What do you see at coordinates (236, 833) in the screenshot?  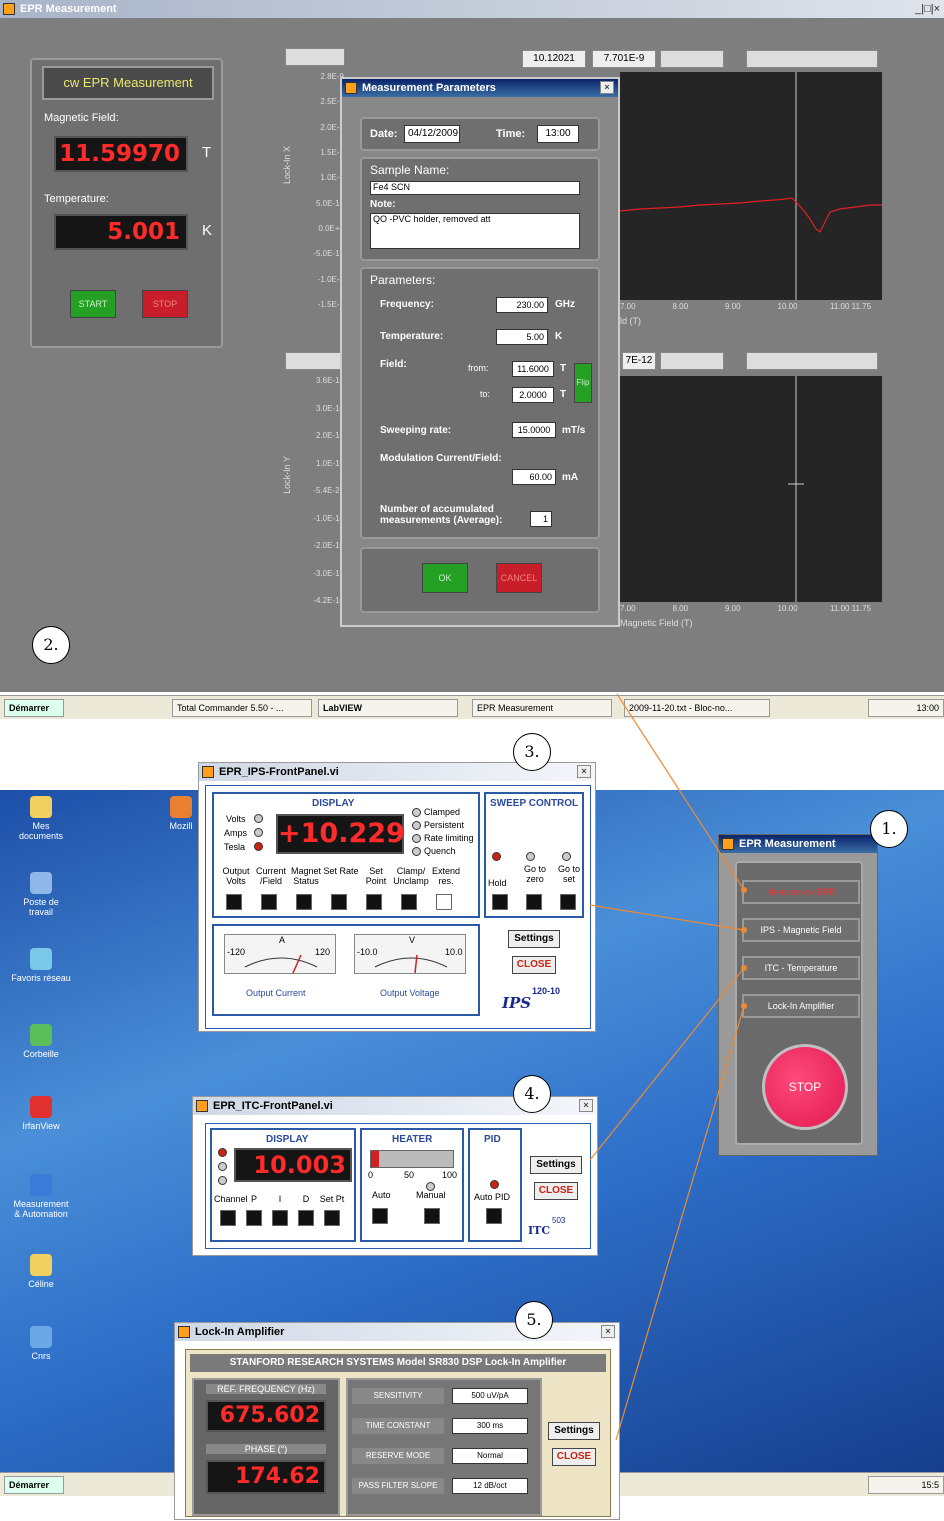 I see `ips-unit-amps: Amps` at bounding box center [236, 833].